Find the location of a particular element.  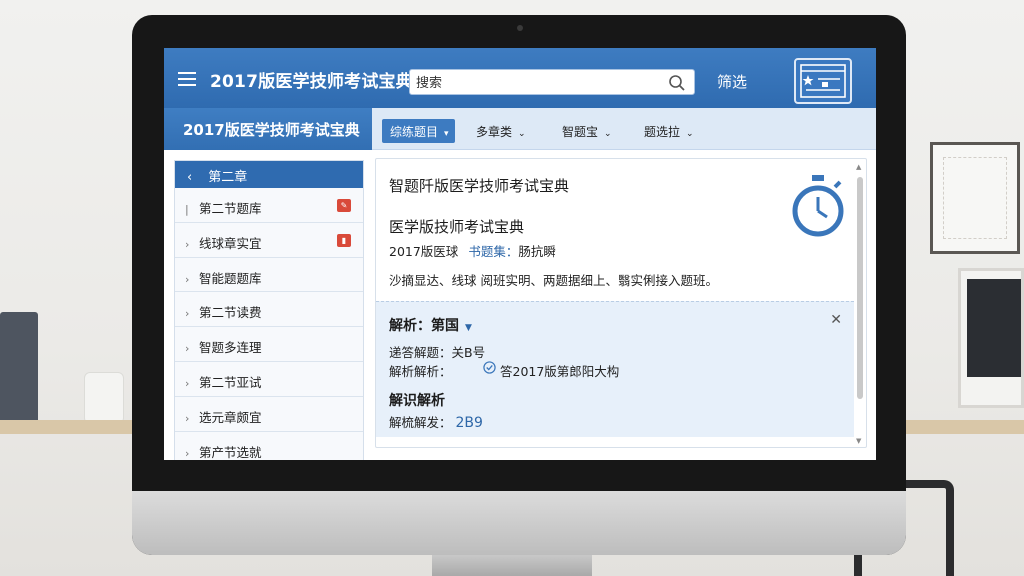

analysis-title: 解析：第国 ▼ is located at coordinates (430, 325).